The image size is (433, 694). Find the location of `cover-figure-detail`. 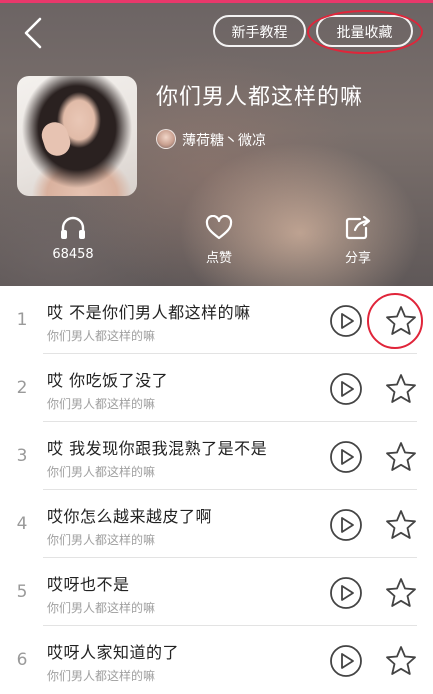

cover-figure-detail is located at coordinates (56, 139).